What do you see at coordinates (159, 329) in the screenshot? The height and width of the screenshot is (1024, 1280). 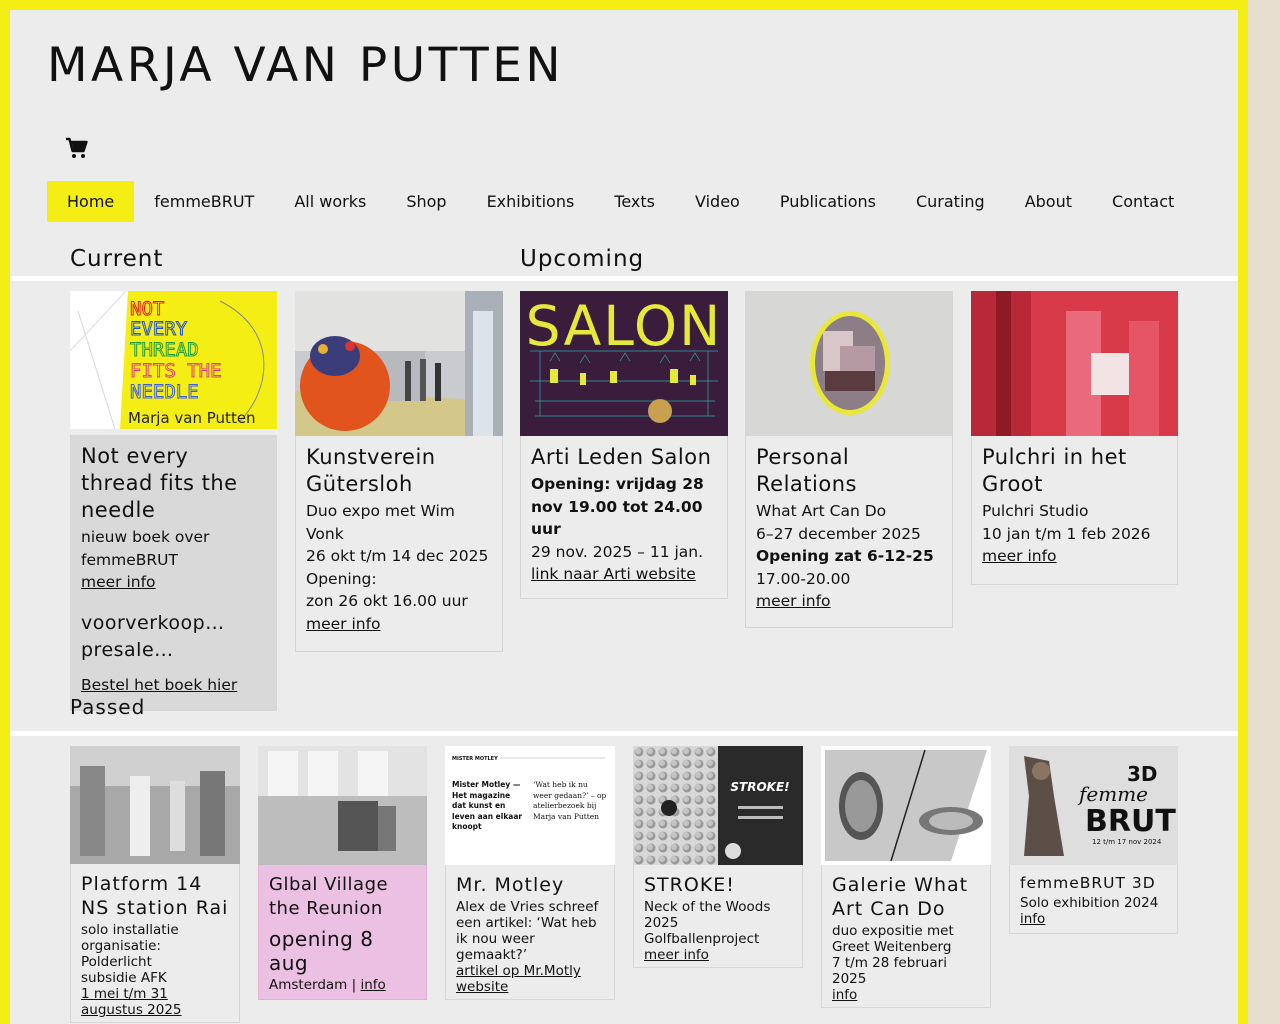 I see `cover-text-1: EVERY` at bounding box center [159, 329].